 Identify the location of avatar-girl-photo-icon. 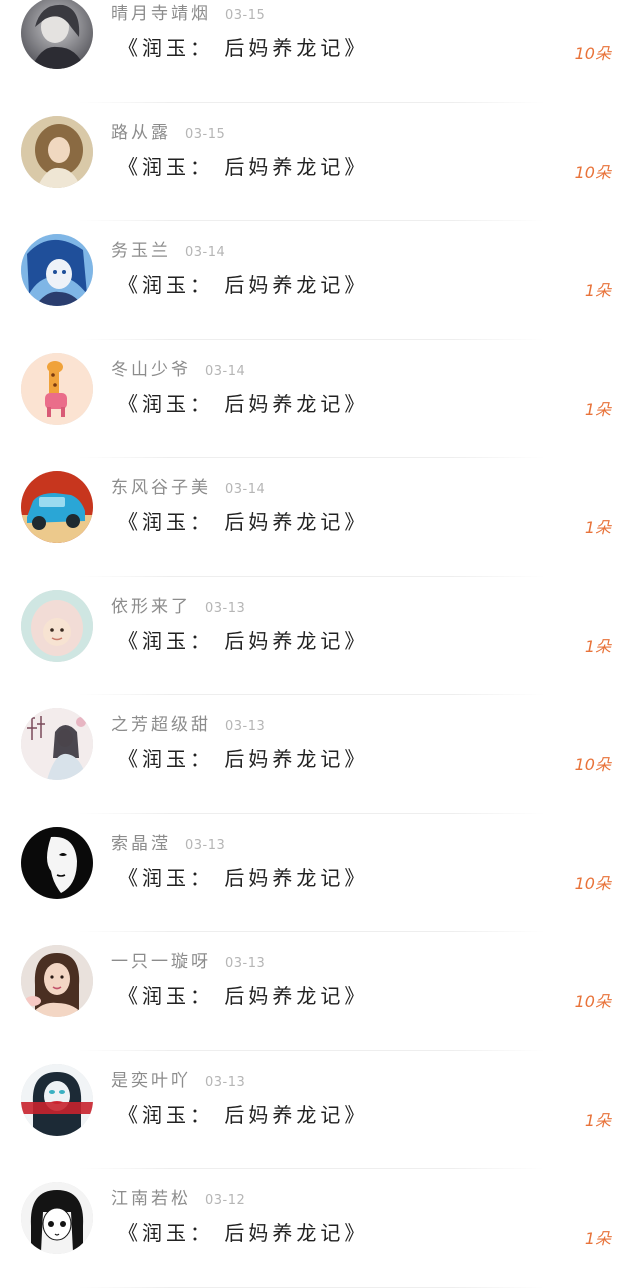
(57, 981).